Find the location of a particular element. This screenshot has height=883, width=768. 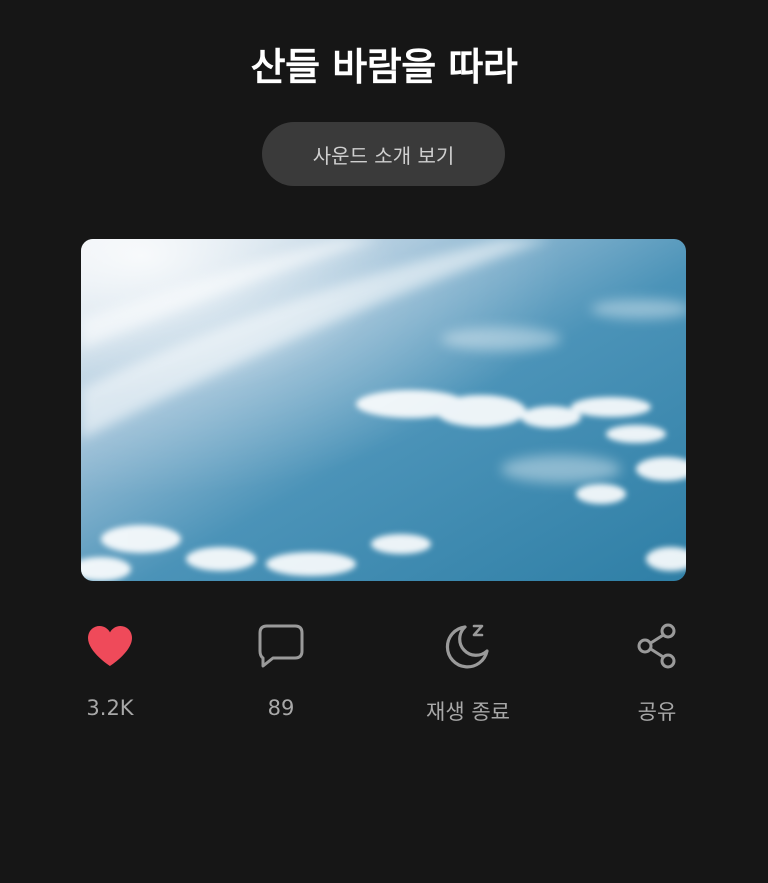

page-title: 산들 바람을 따라 is located at coordinates (384, 67).